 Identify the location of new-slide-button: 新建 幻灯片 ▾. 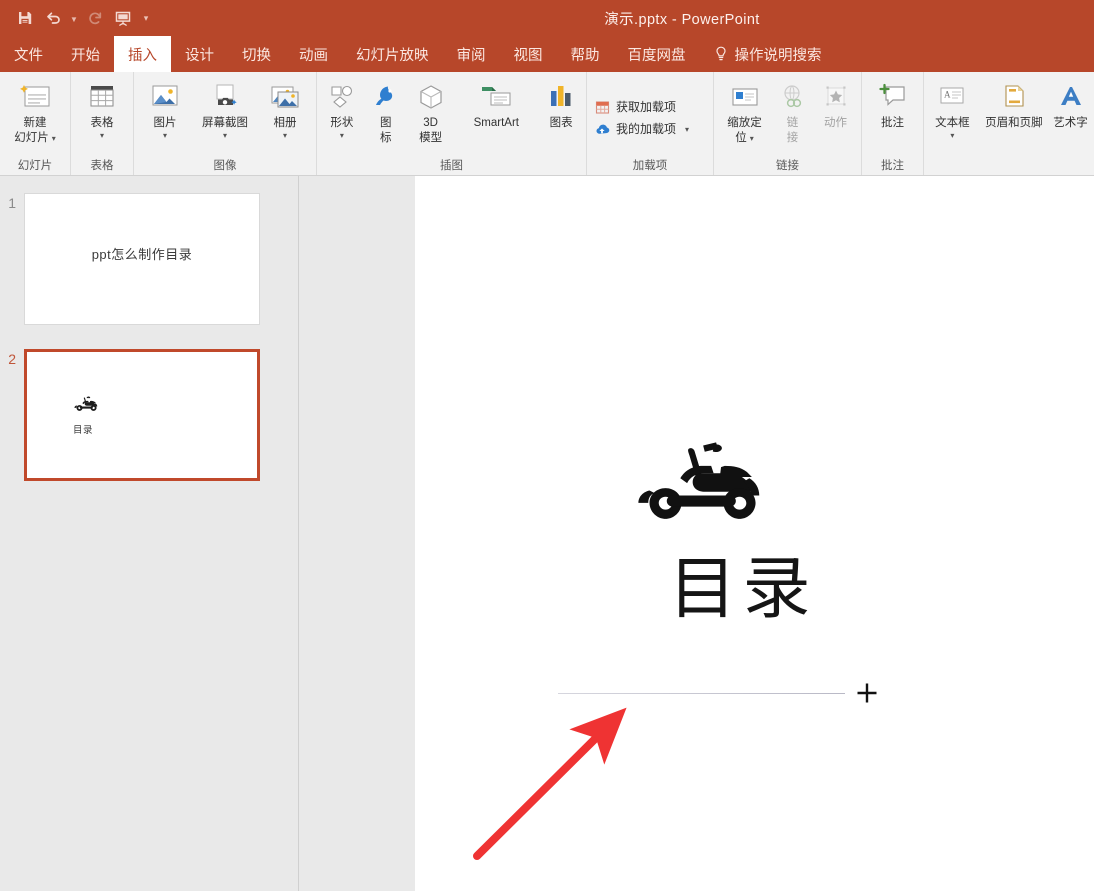
(35, 111).